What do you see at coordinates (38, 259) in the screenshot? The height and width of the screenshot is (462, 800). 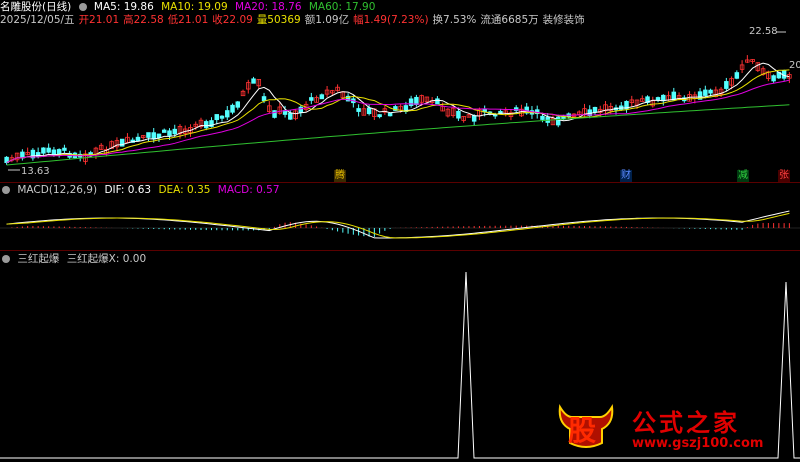 I see `indicator-title: 三红起爆` at bounding box center [38, 259].